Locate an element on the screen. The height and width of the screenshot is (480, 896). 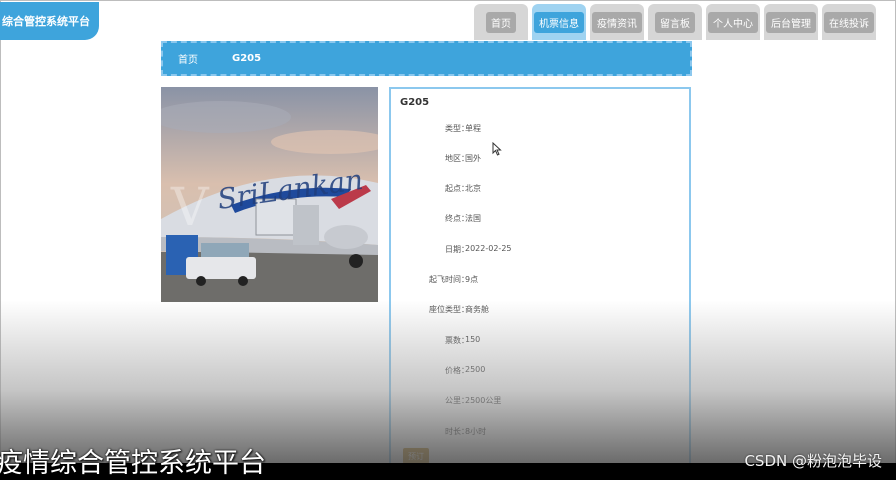
book-button: 预订 is located at coordinates (416, 456).